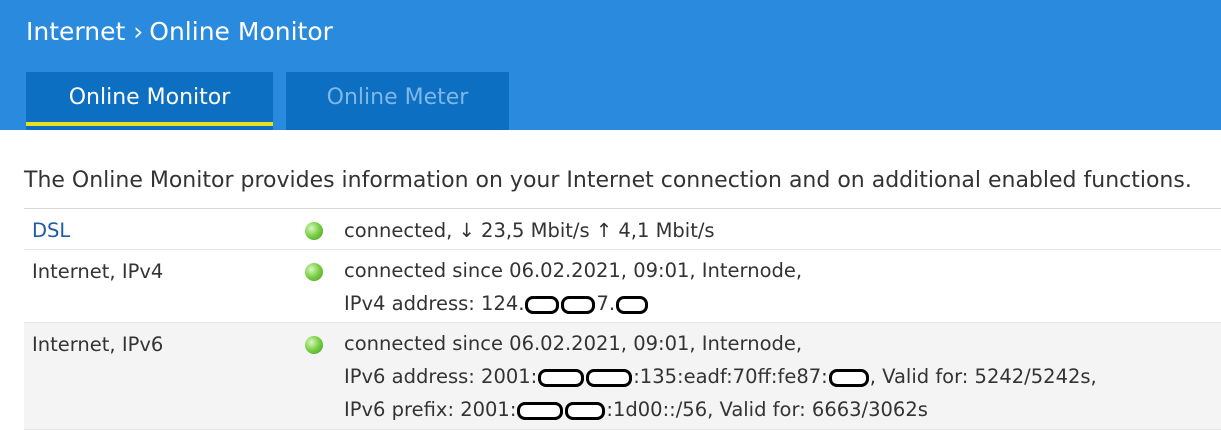  What do you see at coordinates (98, 344) in the screenshot?
I see `ipv6-label: Internet, IPv6` at bounding box center [98, 344].